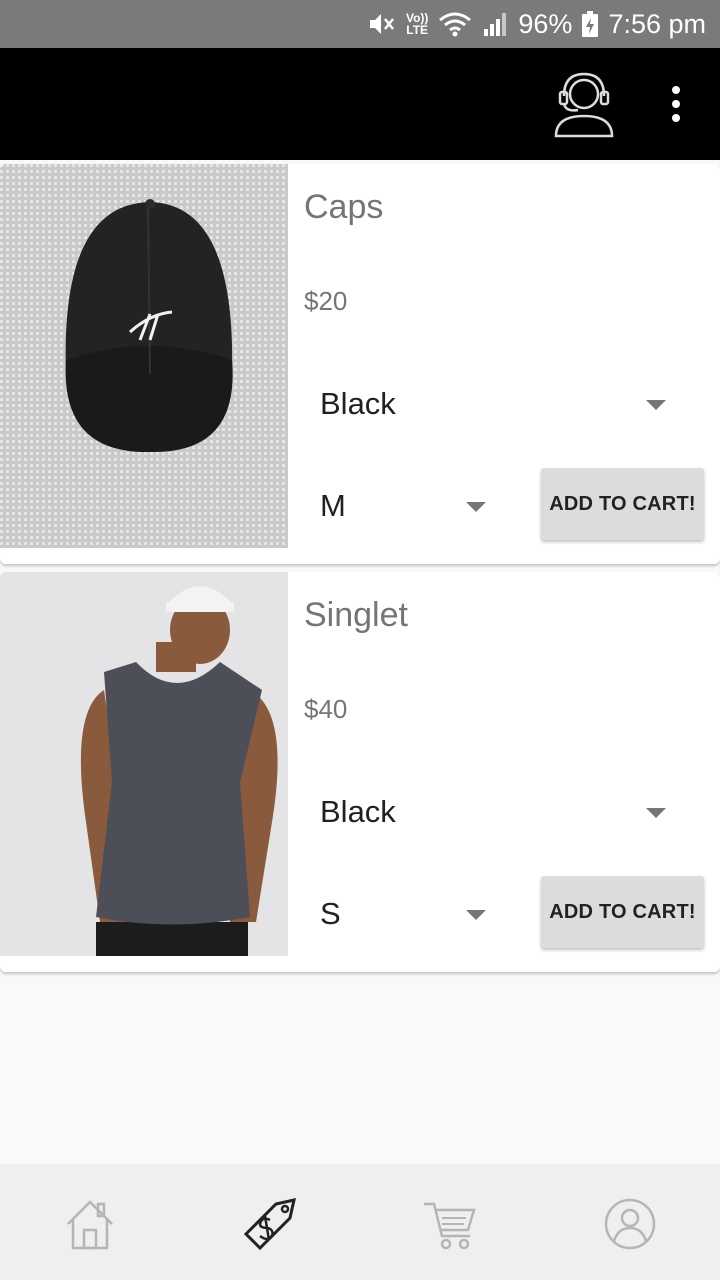  Describe the element at coordinates (545, 23) in the screenshot. I see `battery-percent: 96%` at that location.